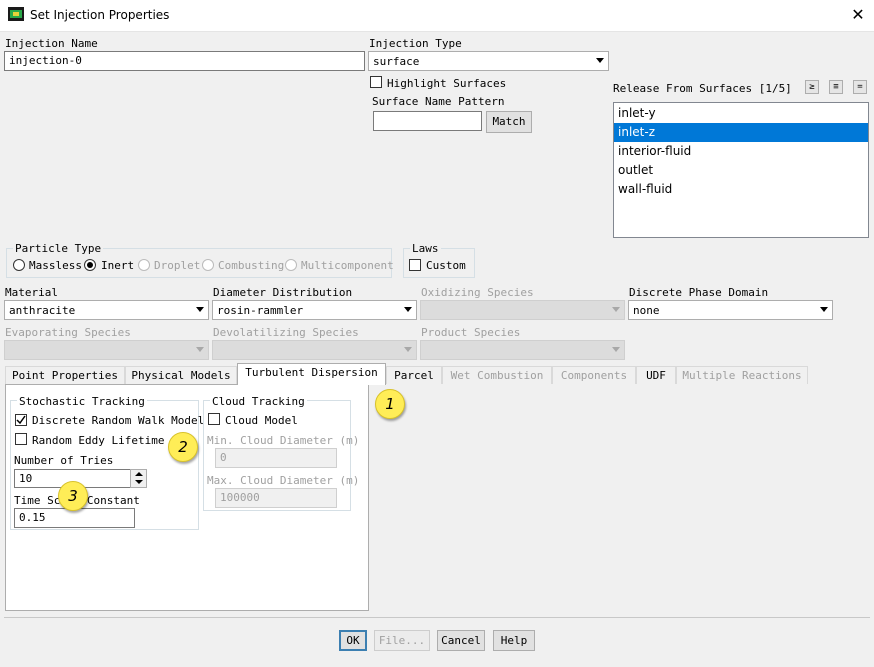 The width and height of the screenshot is (874, 667). What do you see at coordinates (68, 332) in the screenshot?
I see `evaporating-species-label: Evaporating Species` at bounding box center [68, 332].